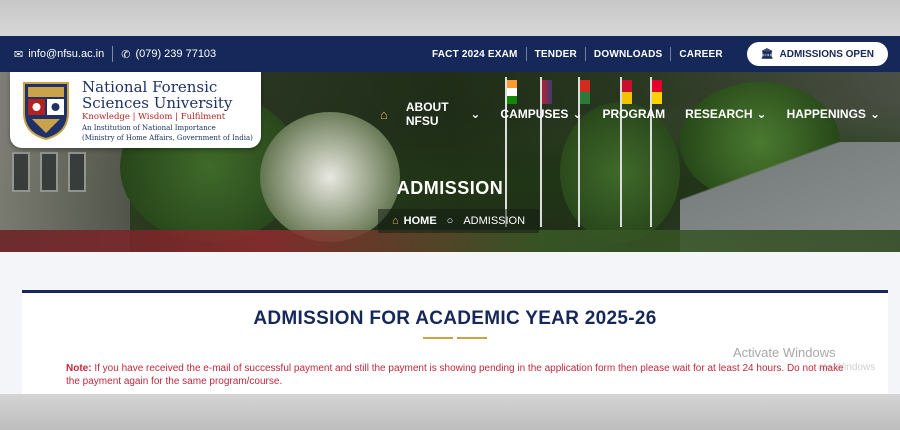  What do you see at coordinates (450, 412) in the screenshot?
I see `screen-bottom-border` at bounding box center [450, 412].